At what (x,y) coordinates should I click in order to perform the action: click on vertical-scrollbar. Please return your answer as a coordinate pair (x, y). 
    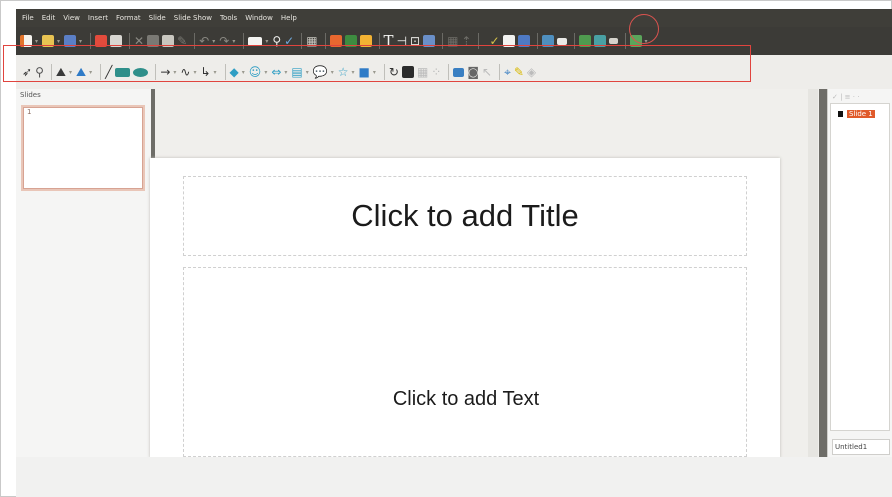
    Looking at the image, I should click on (813, 273).